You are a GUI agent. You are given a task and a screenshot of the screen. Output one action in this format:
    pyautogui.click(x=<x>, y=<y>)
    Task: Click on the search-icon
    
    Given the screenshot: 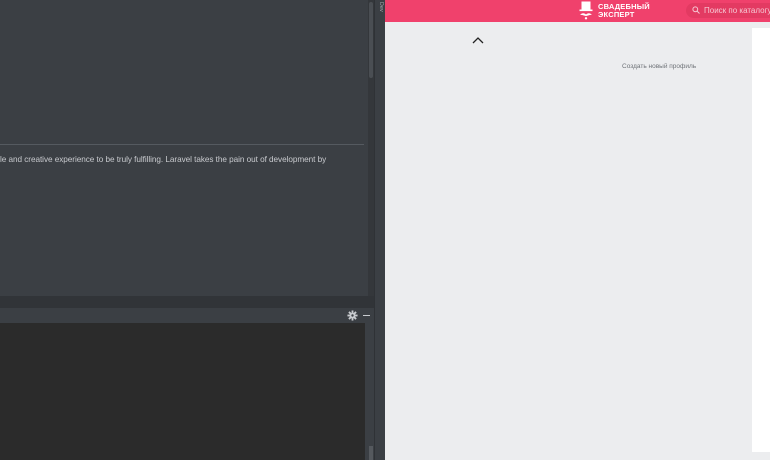 What is the action you would take?
    pyautogui.click(x=696, y=10)
    